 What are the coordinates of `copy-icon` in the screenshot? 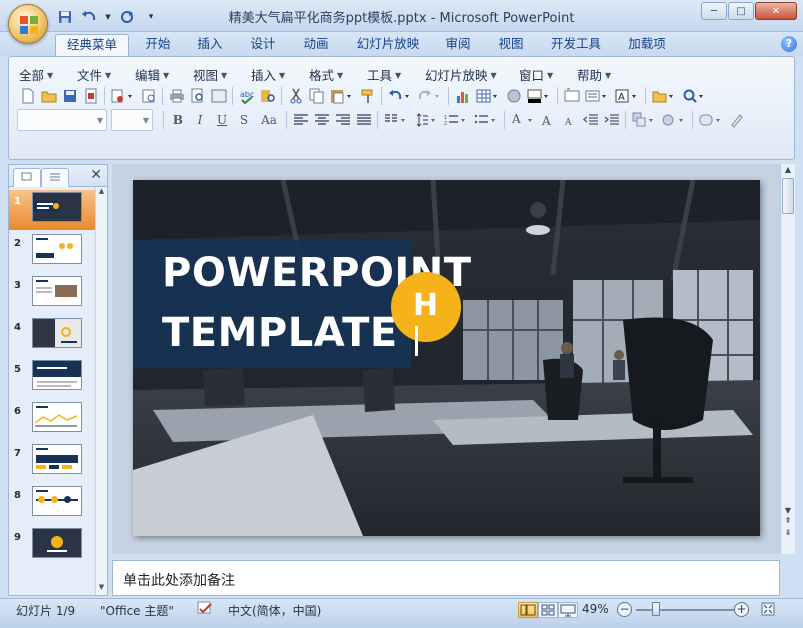 It's located at (316, 96).